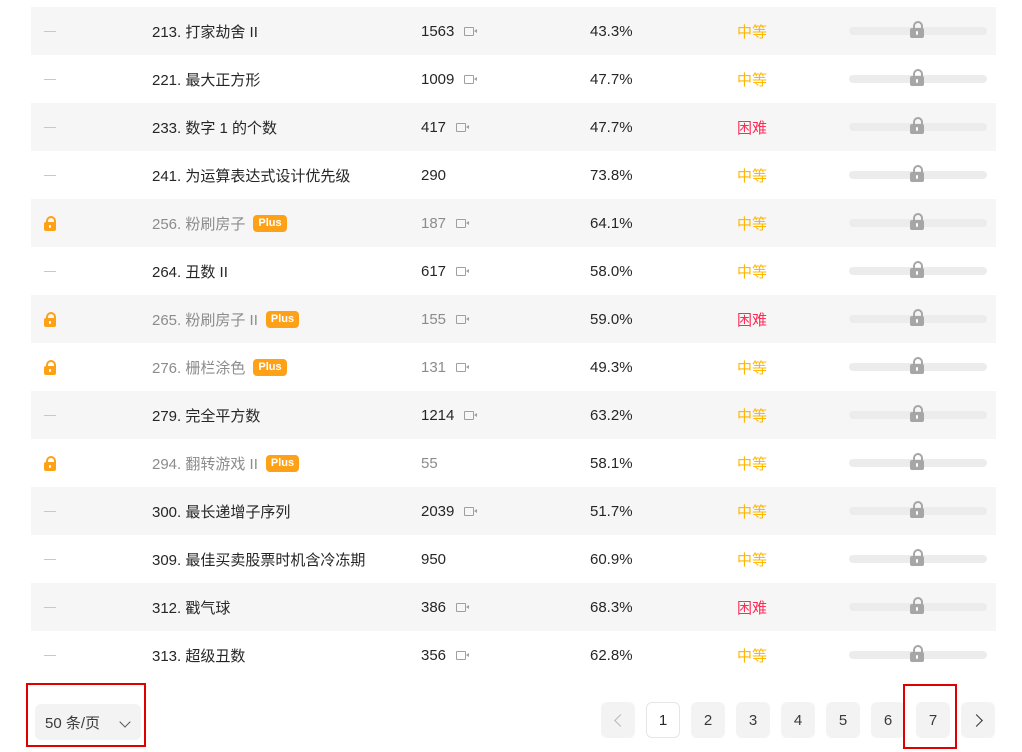 This screenshot has width=1022, height=752. Describe the element at coordinates (445, 223) in the screenshot. I see `solution-count: 187` at that location.